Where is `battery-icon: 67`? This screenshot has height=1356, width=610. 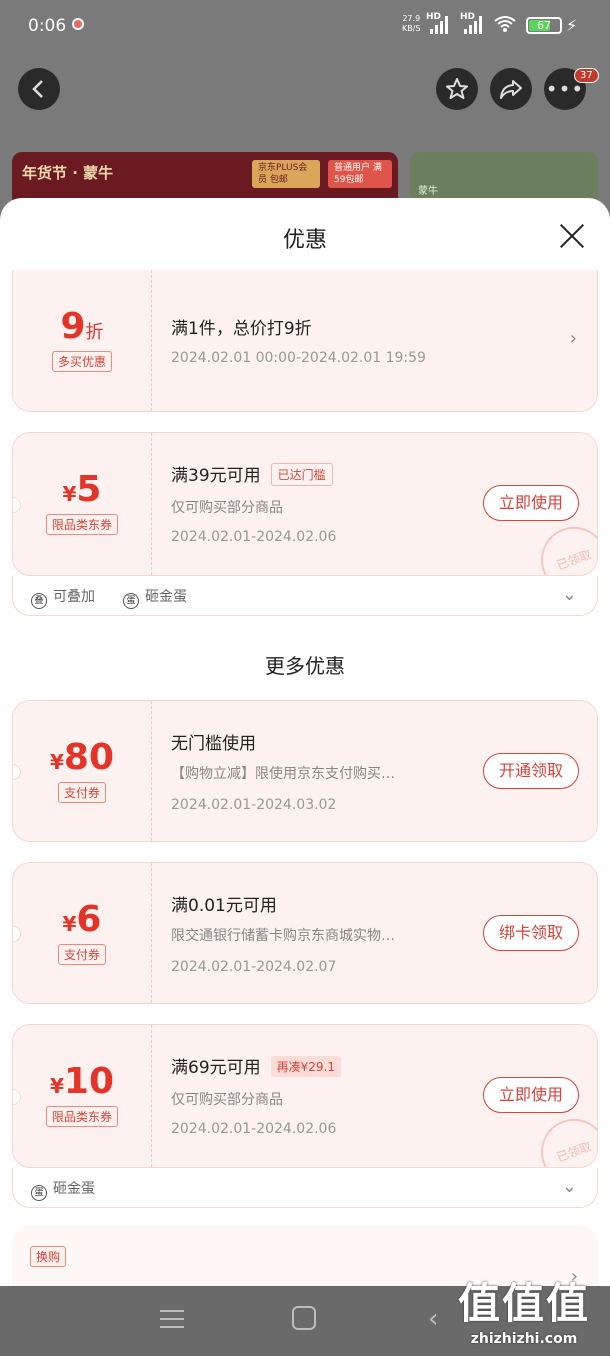
battery-icon: 67 is located at coordinates (544, 25).